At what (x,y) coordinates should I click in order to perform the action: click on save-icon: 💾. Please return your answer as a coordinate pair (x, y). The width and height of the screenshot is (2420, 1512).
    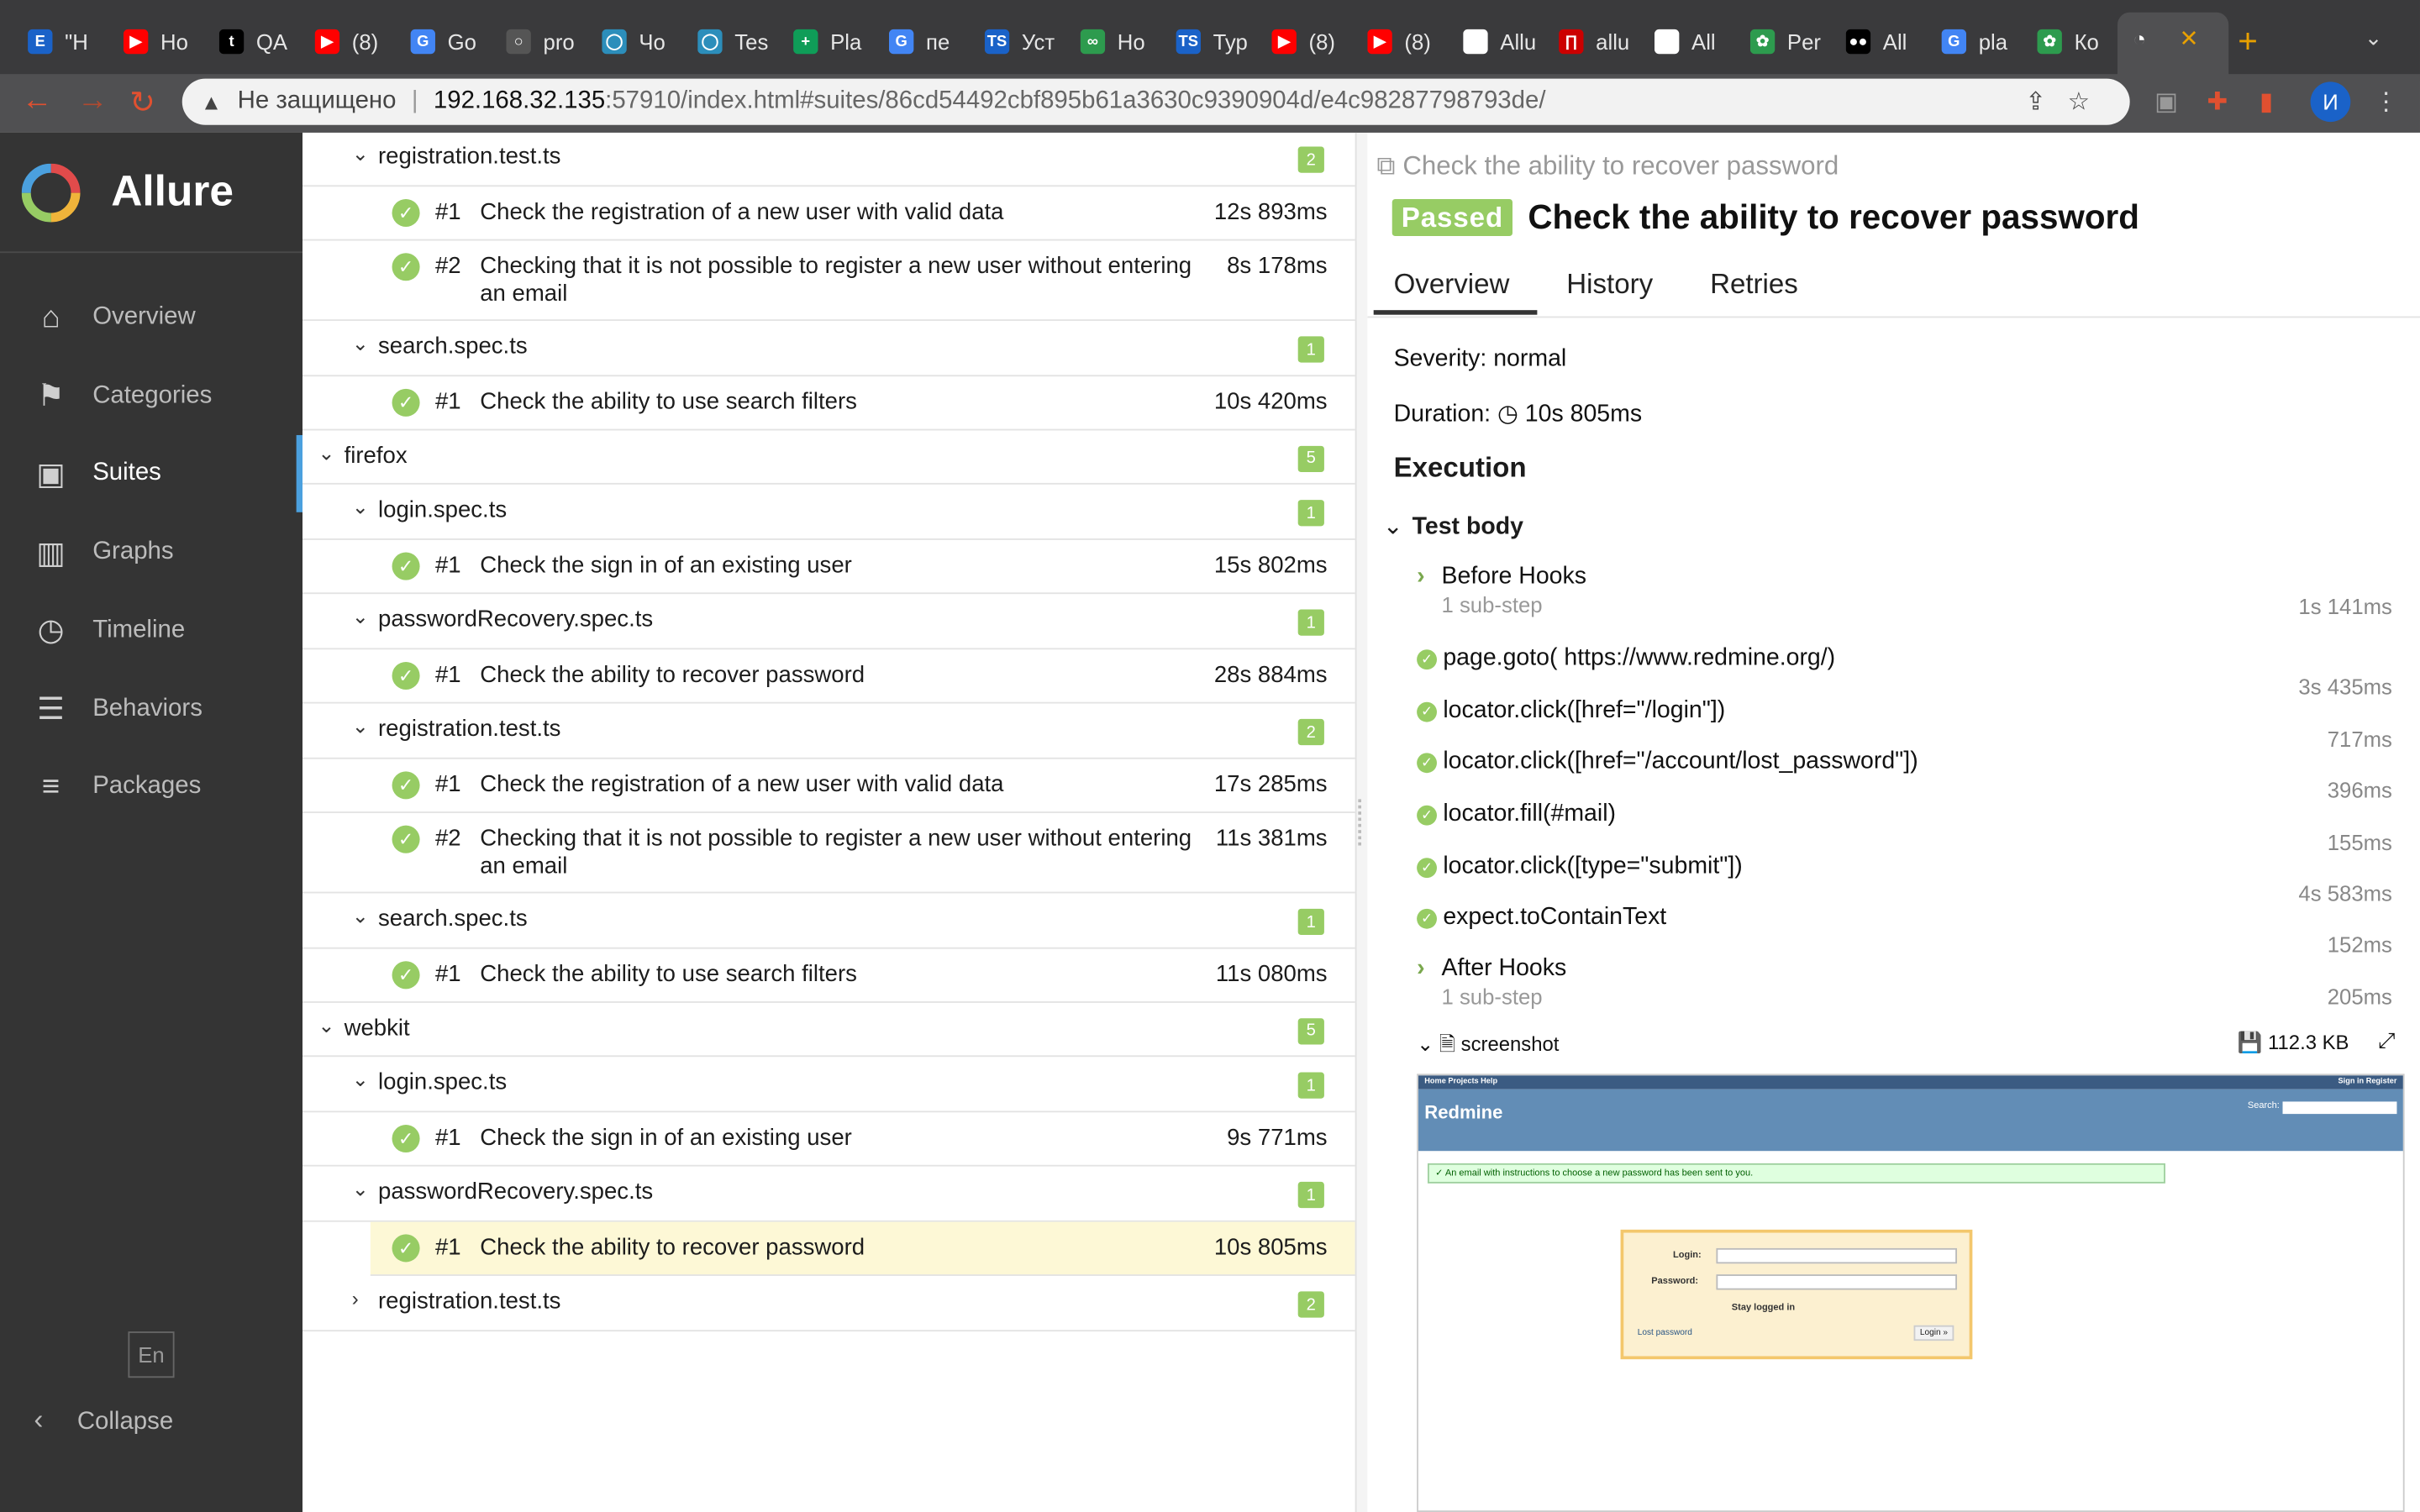
    Looking at the image, I should click on (2253, 1042).